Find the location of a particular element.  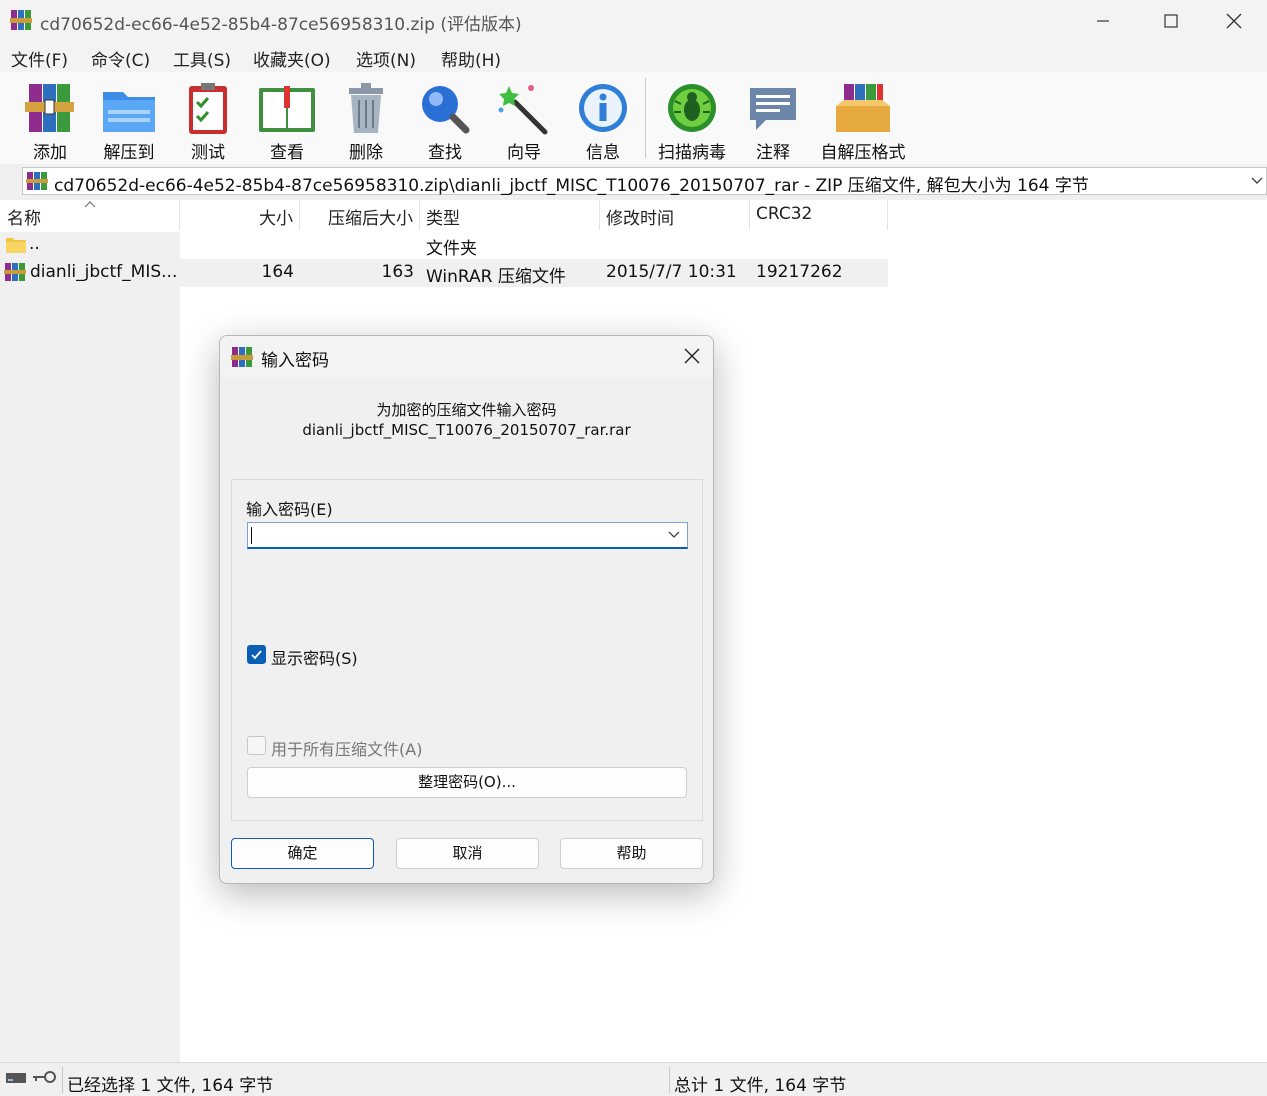

column-header-crc32: CRC32 is located at coordinates (819, 215).